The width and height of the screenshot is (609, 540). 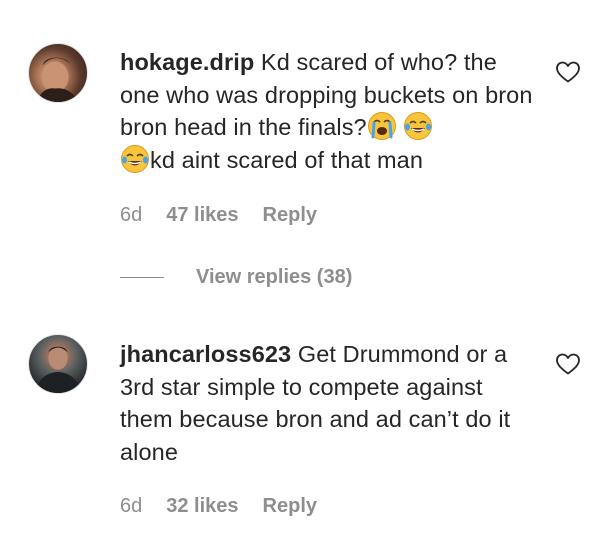 I want to click on username: hokage.drip, so click(x=187, y=62).